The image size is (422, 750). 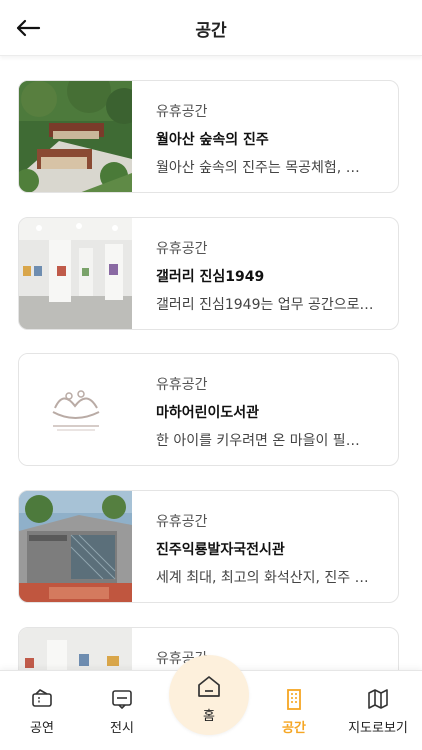 What do you see at coordinates (212, 140) in the screenshot?
I see `card-title: 월아산 숲속의 진주` at bounding box center [212, 140].